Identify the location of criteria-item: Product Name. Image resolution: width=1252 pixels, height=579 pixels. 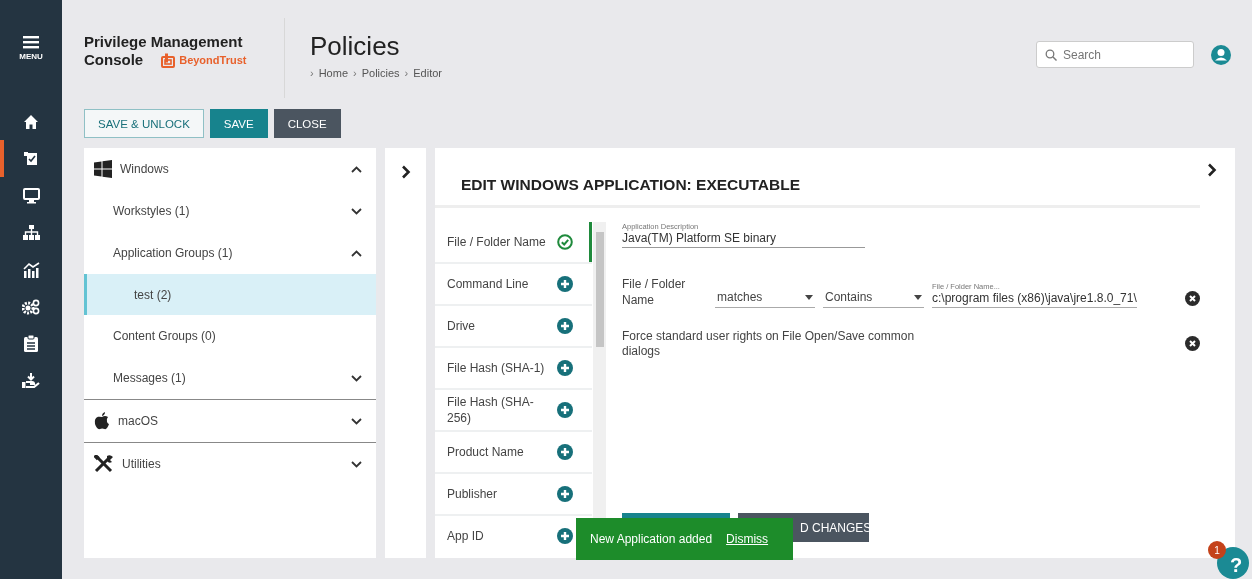
(513, 452).